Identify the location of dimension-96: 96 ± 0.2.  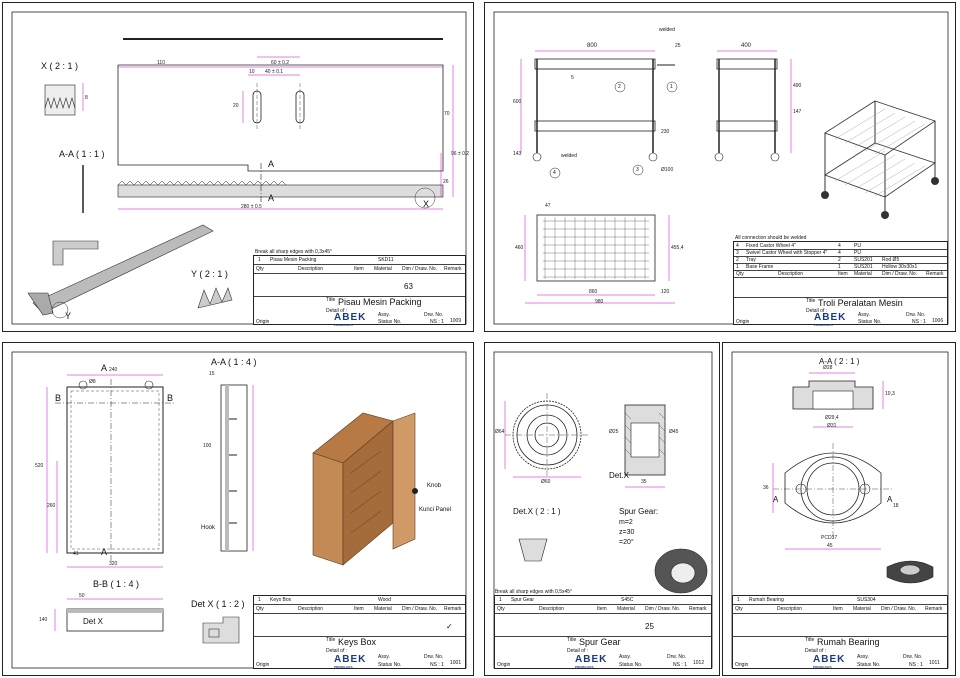
(460, 154).